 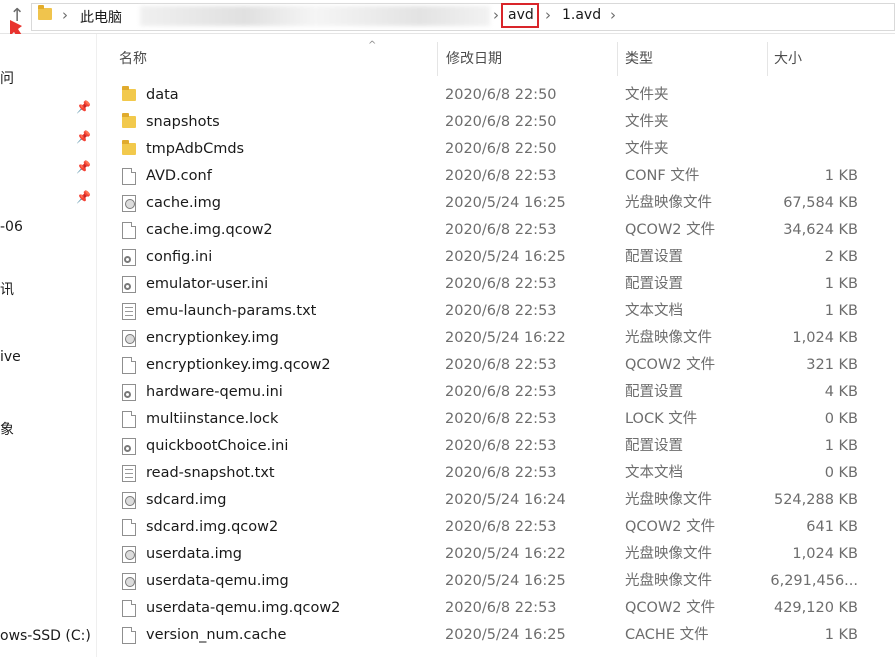 I want to click on file-size: 429,120 KB, so click(x=815, y=608).